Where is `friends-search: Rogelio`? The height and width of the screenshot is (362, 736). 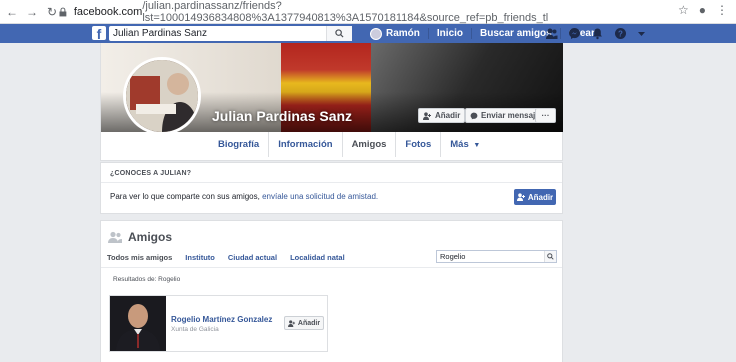 friends-search: Rogelio is located at coordinates (496, 256).